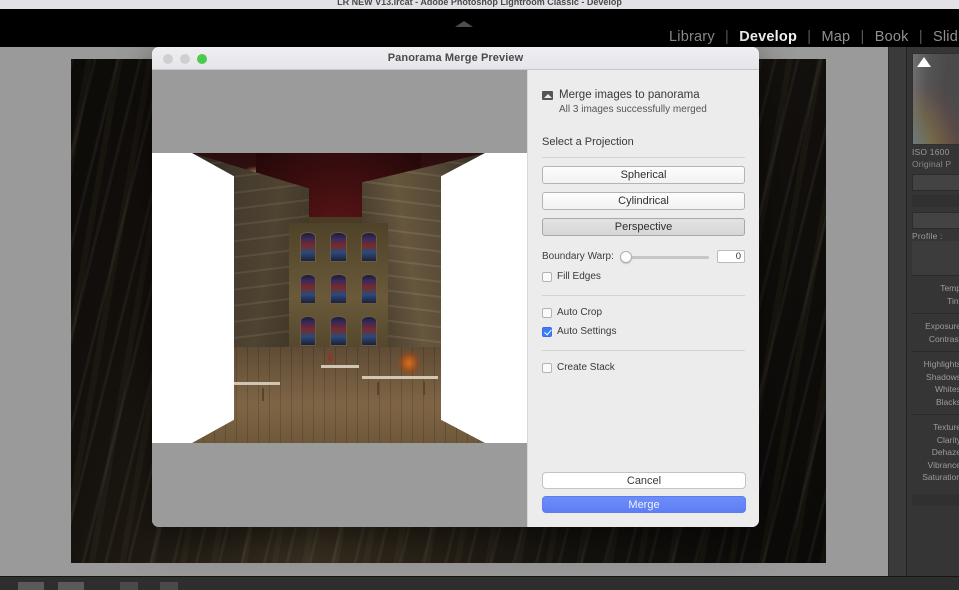  Describe the element at coordinates (643, 276) in the screenshot. I see `checkbox-fill-edges: Fill Edges` at that location.